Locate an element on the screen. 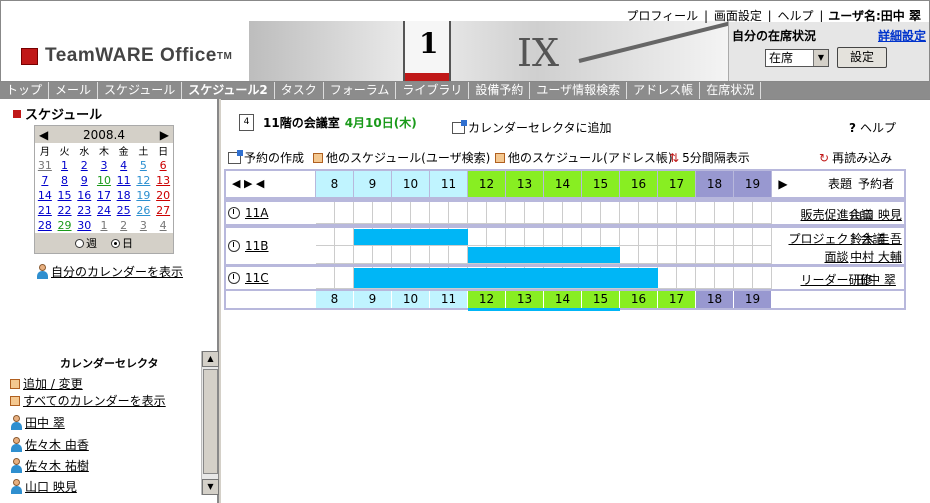 This screenshot has width=930, height=503. next-month-icon: ▶ is located at coordinates (164, 135).